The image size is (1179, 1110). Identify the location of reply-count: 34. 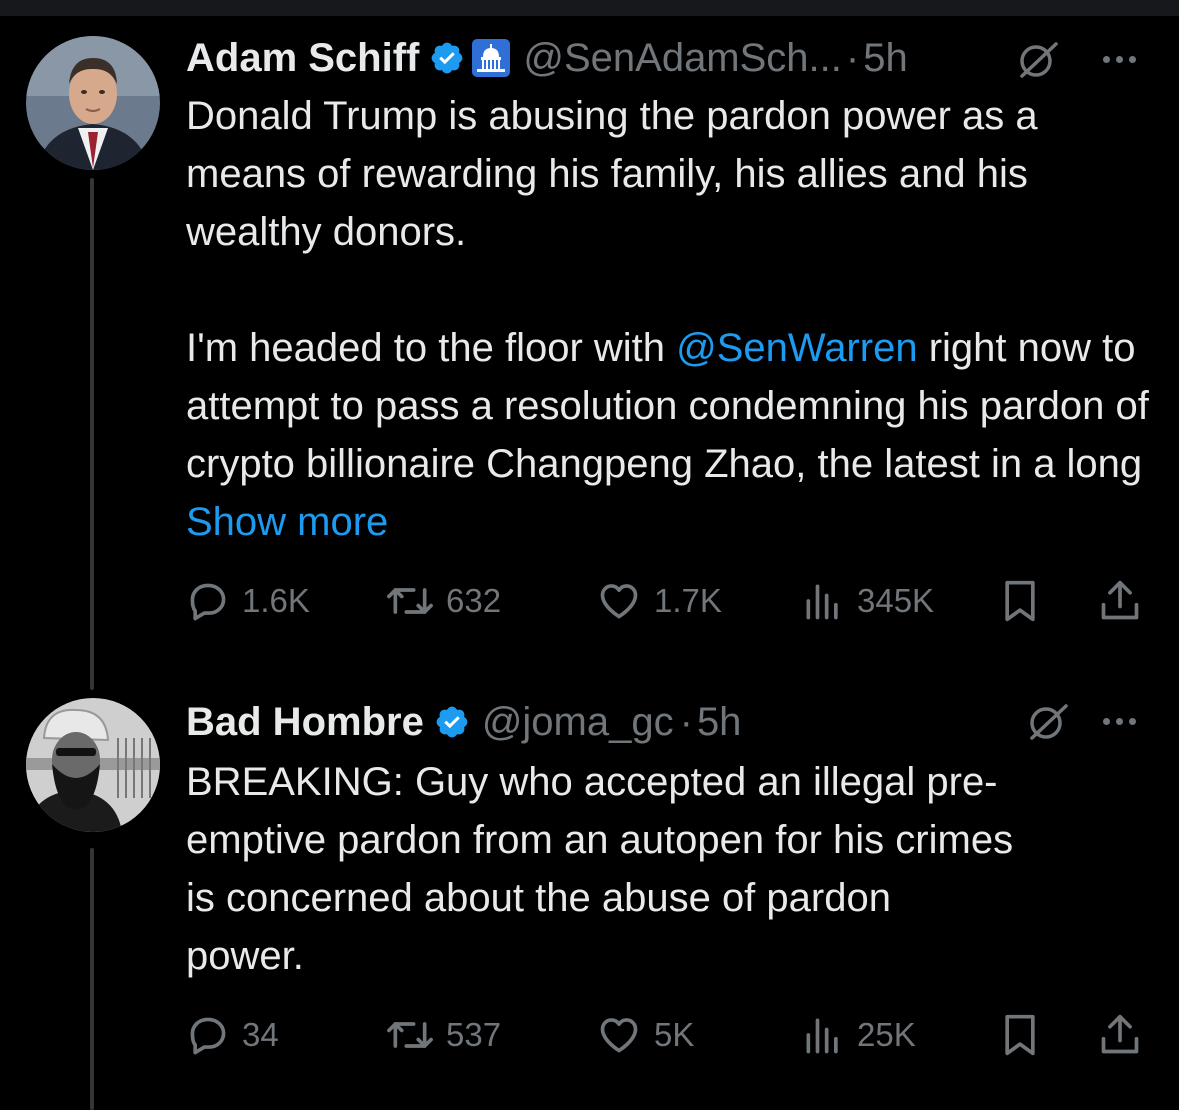
(260, 1034).